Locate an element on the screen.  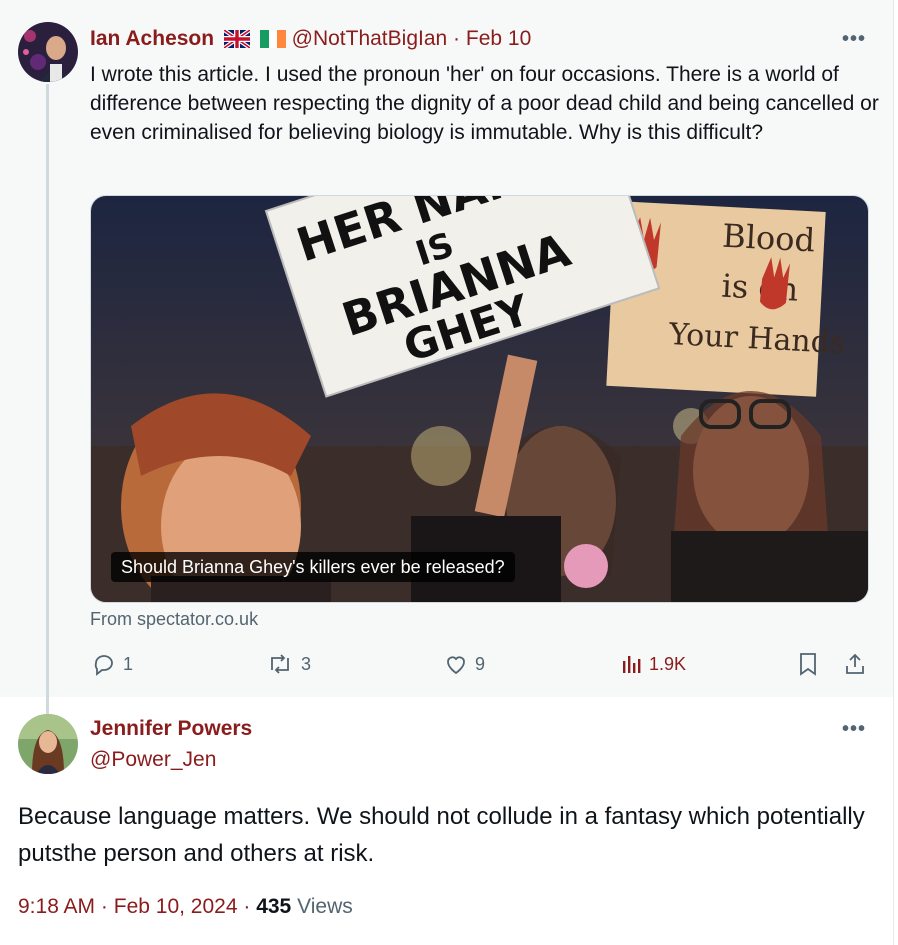
views-button: 1.9K is located at coordinates (653, 664).